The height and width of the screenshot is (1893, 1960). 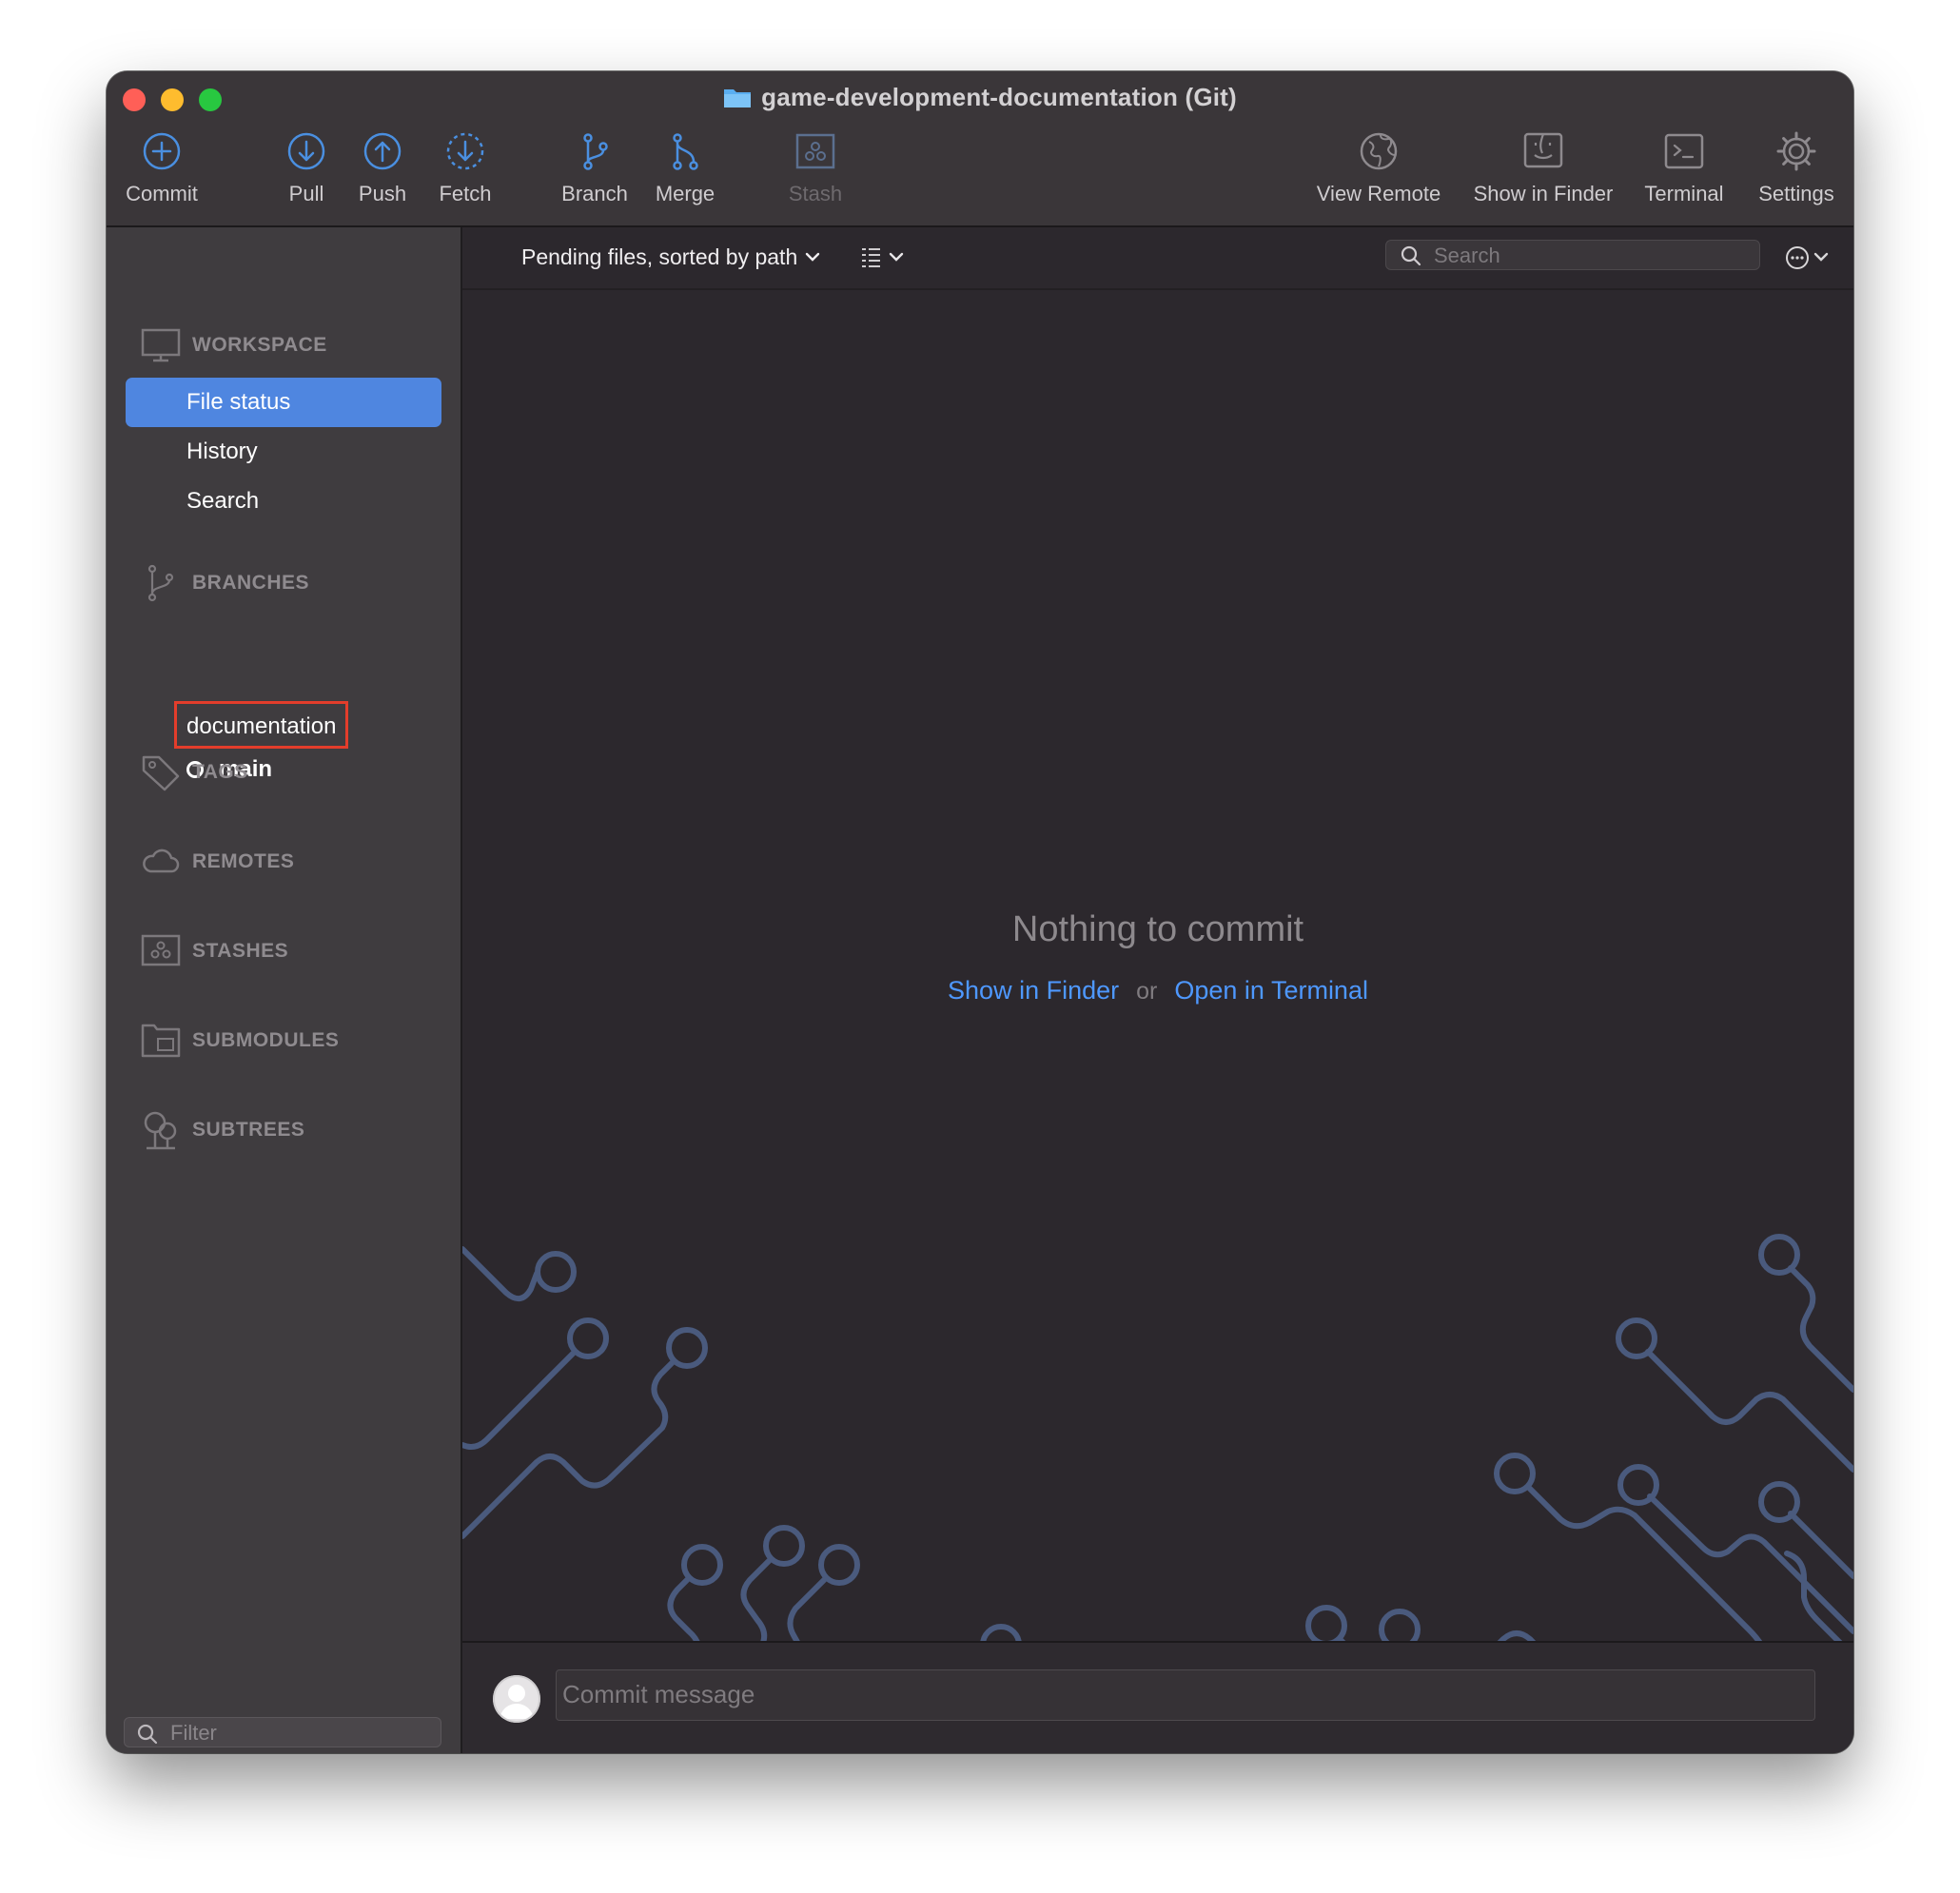 I want to click on branches-heading: BRANCHES, so click(x=251, y=583).